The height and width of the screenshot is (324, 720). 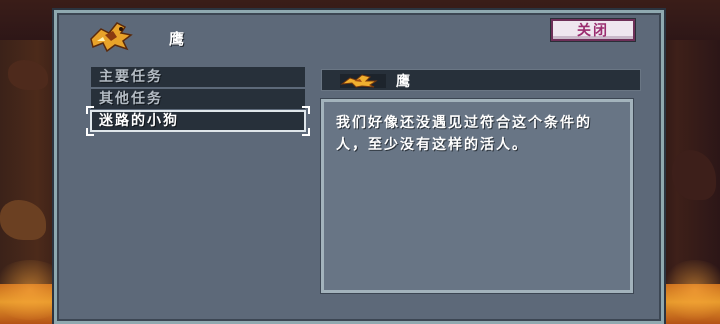 I want to click on window-title: 鹰, so click(x=177, y=39).